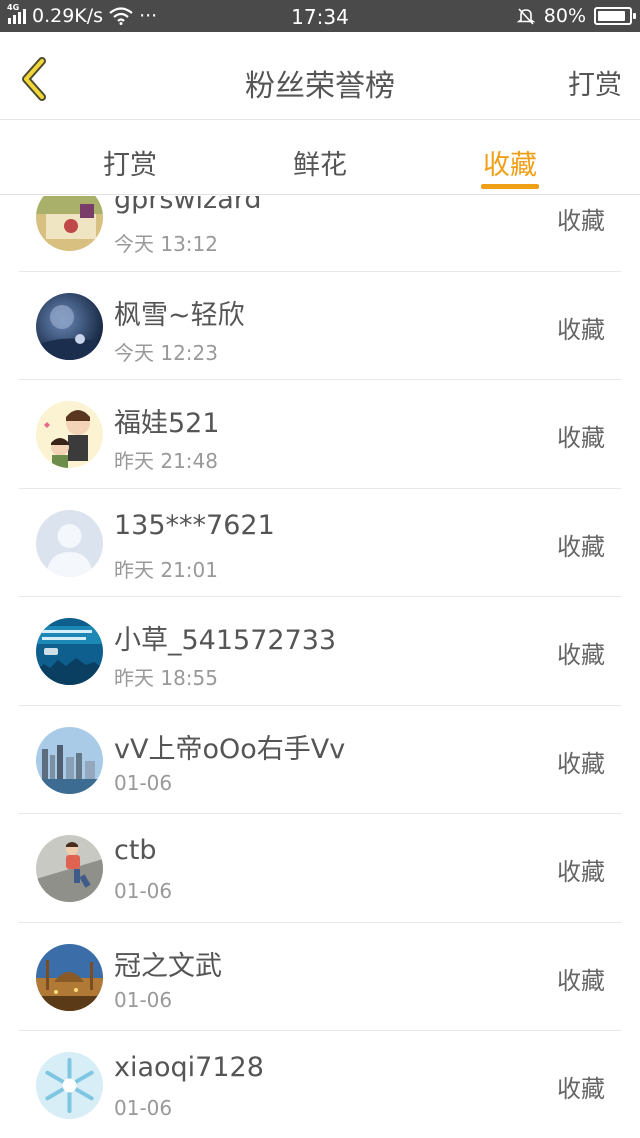 This screenshot has height=1138, width=640. Describe the element at coordinates (510, 162) in the screenshot. I see `tab-favorites: 收藏` at that location.